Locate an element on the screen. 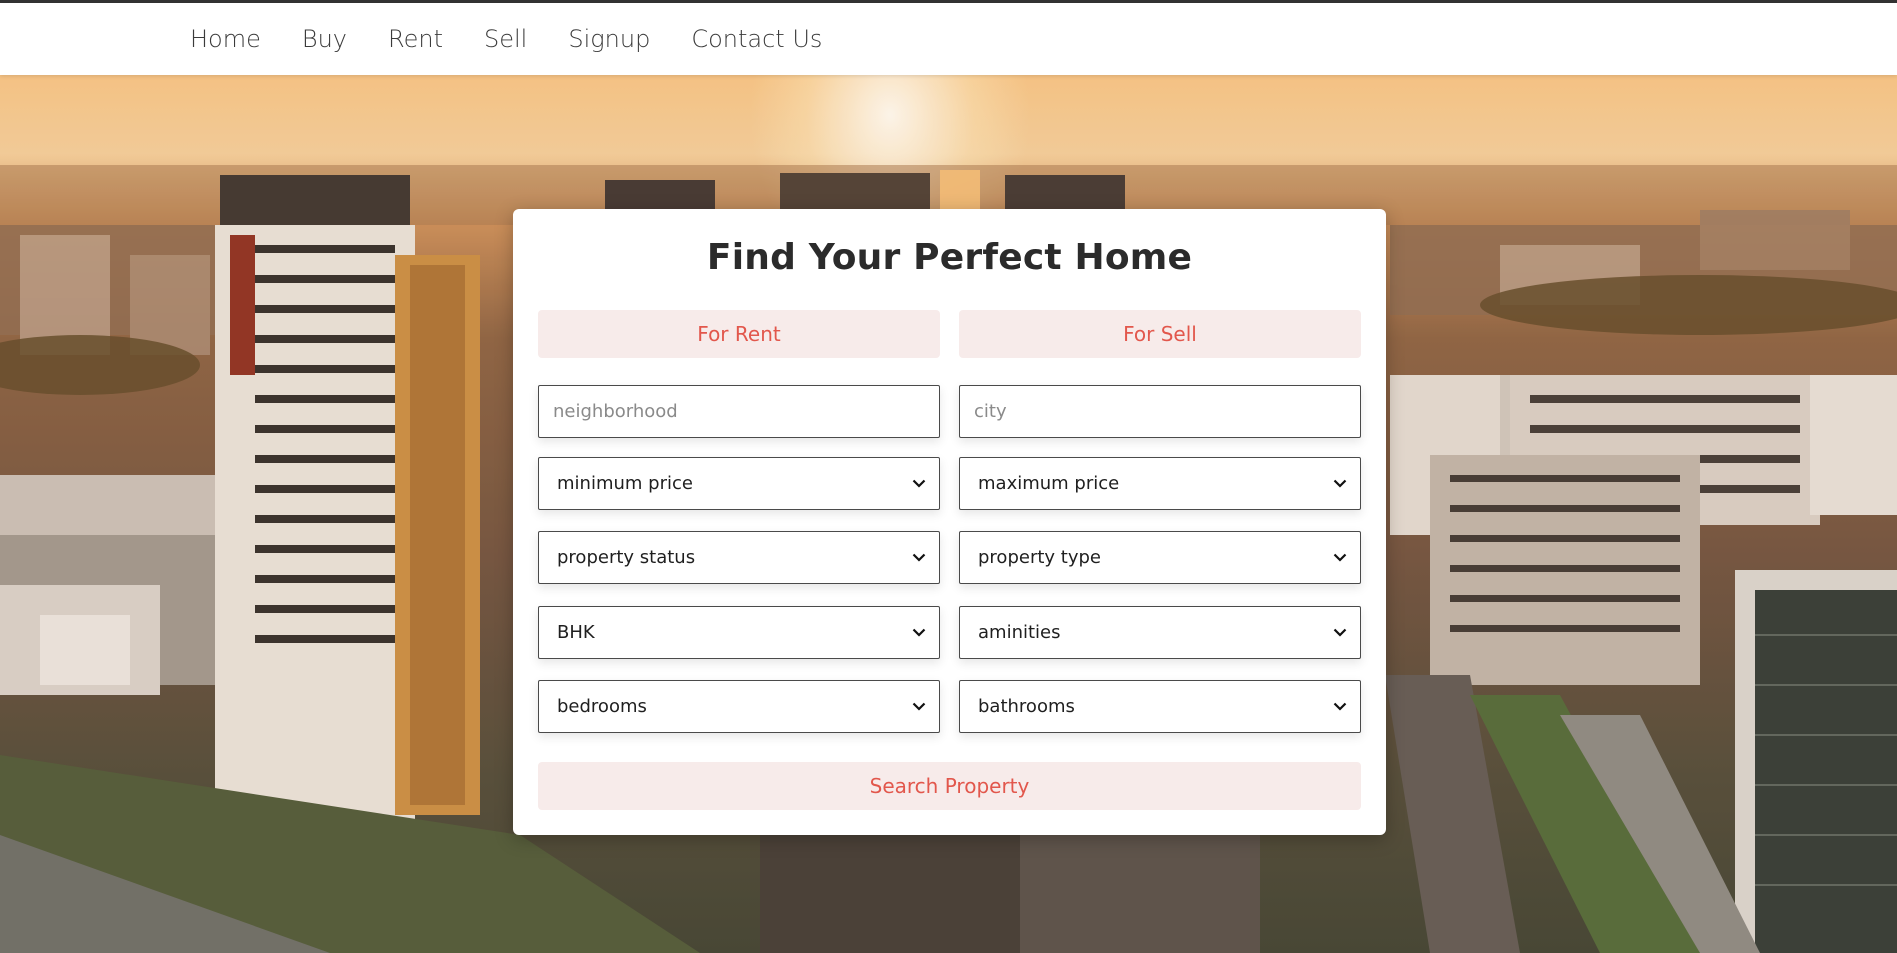 The height and width of the screenshot is (953, 1897). property-type-select: property type is located at coordinates (1160, 557).